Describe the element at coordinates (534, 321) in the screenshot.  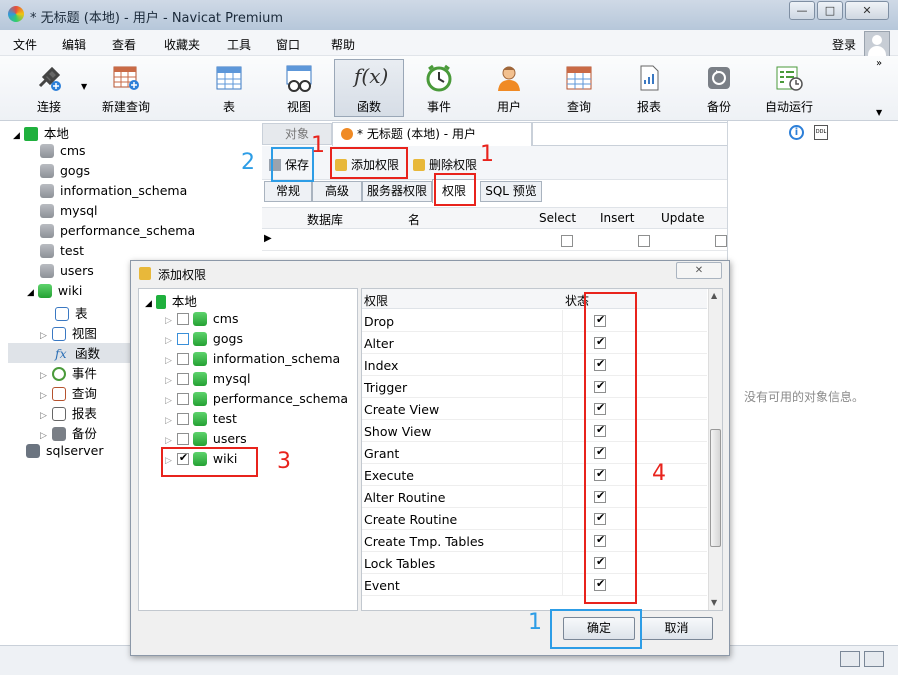
I see `privilege-row: Drop` at that location.